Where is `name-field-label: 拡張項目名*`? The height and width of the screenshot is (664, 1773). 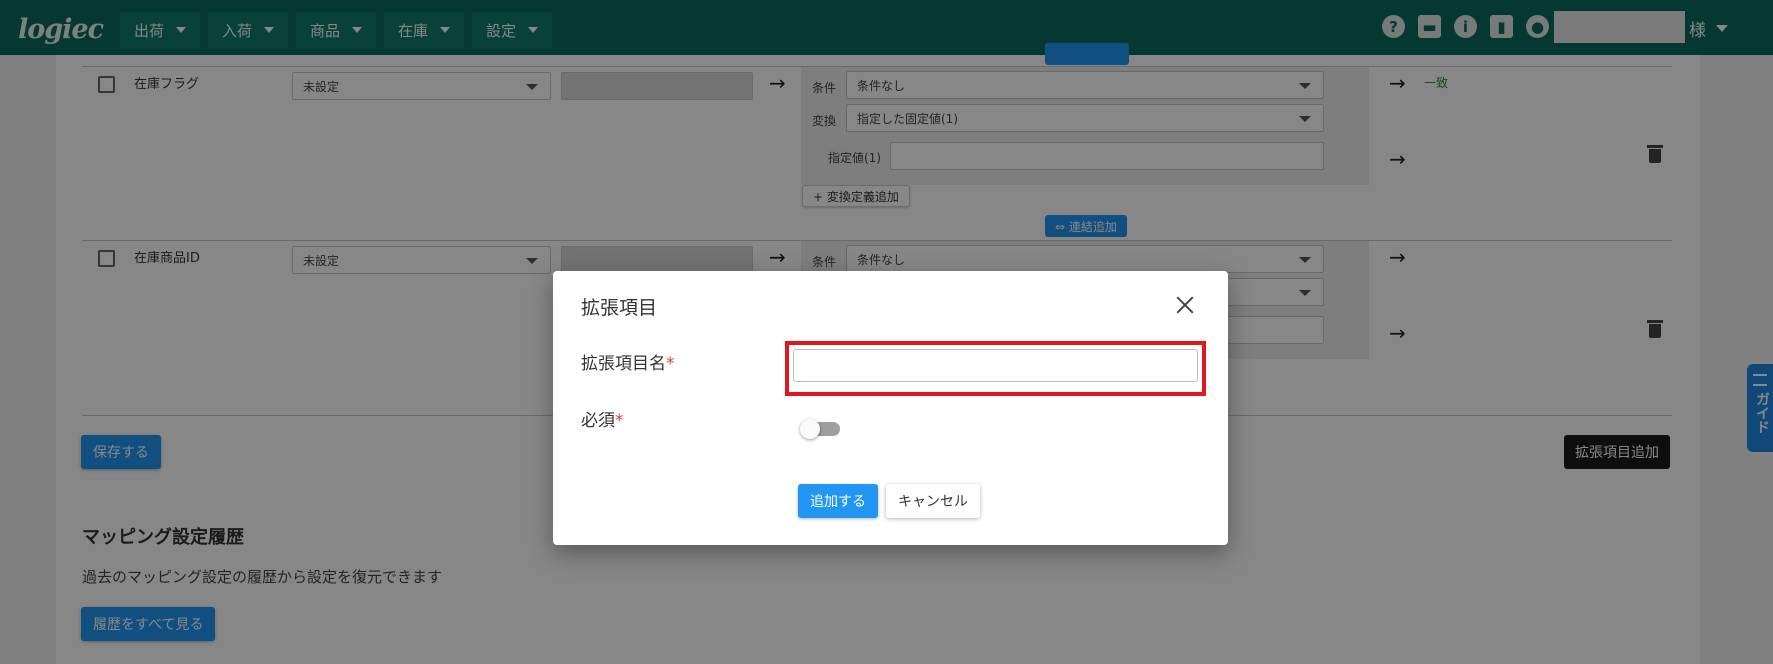
name-field-label: 拡張項目名* is located at coordinates (628, 361).